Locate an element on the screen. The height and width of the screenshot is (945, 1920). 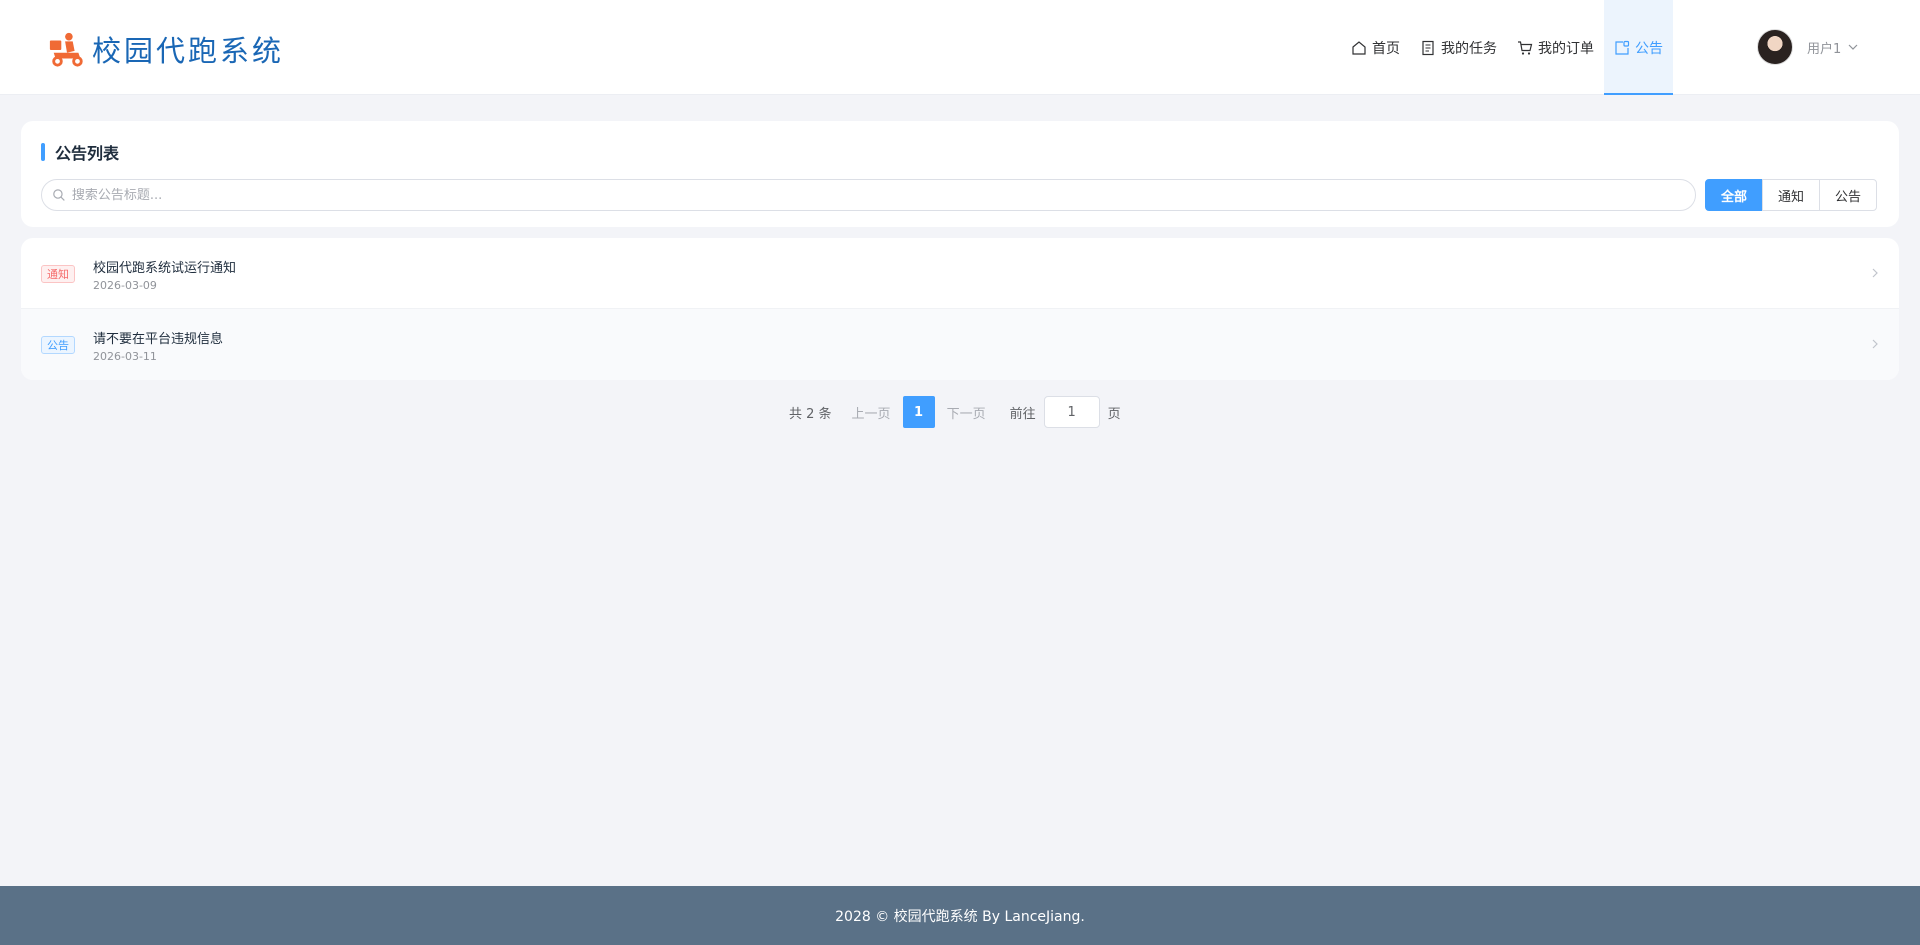
announcement-icon is located at coordinates (1622, 47).